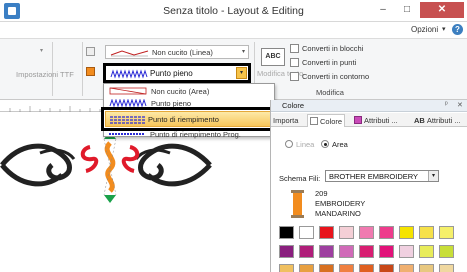  I want to click on help-icon: ?, so click(457, 29).